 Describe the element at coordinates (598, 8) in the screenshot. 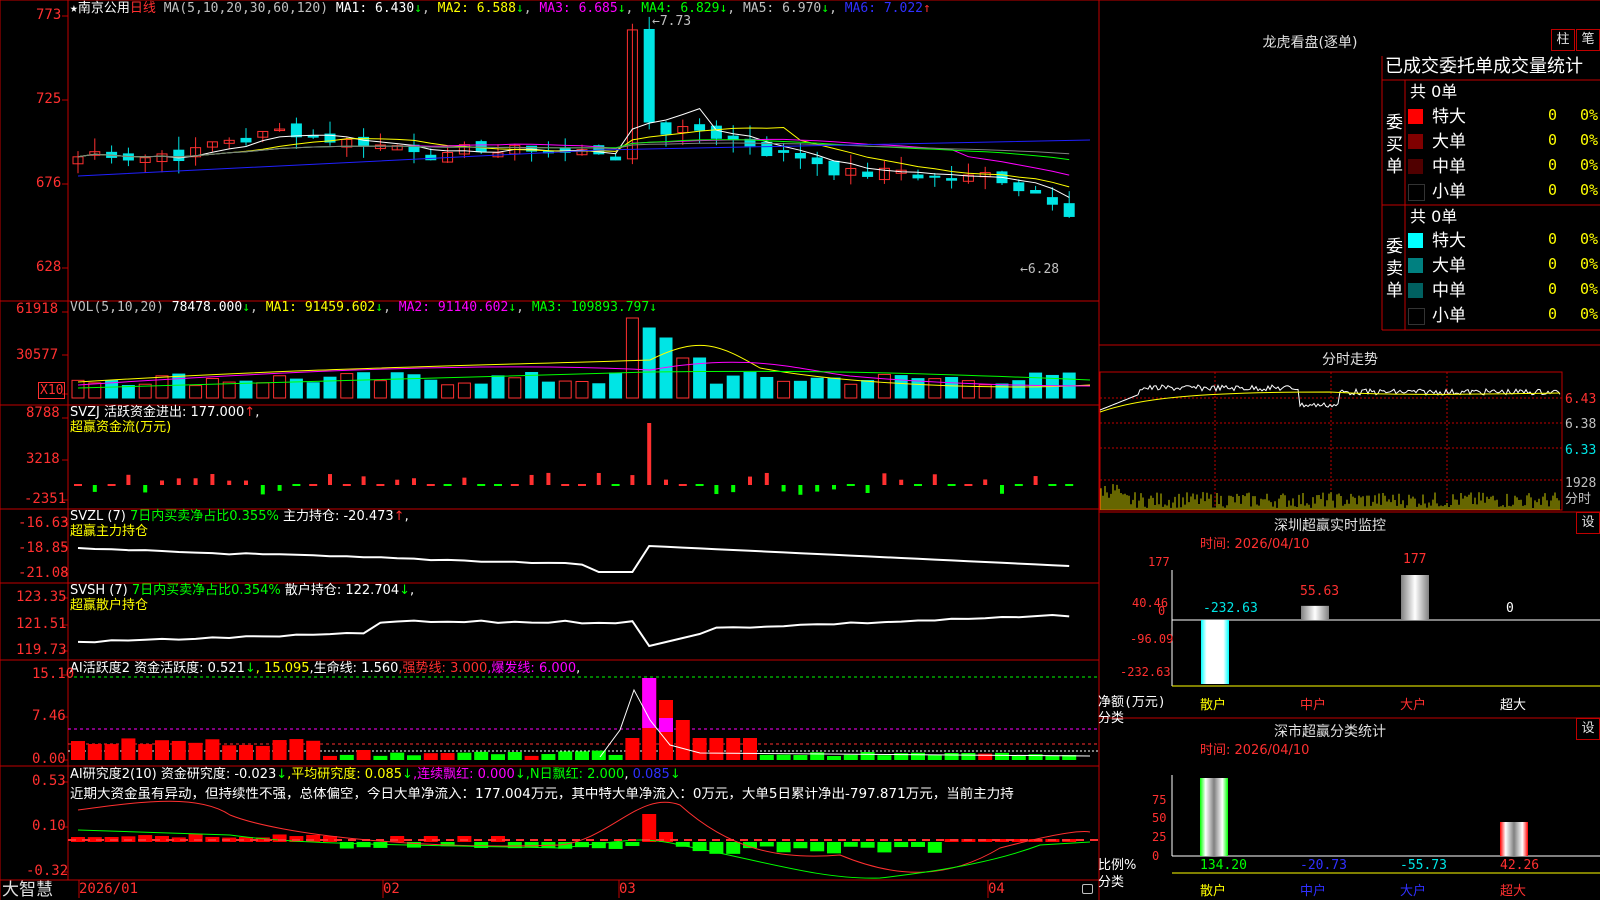

I see `ma3-value: 6.685` at that location.